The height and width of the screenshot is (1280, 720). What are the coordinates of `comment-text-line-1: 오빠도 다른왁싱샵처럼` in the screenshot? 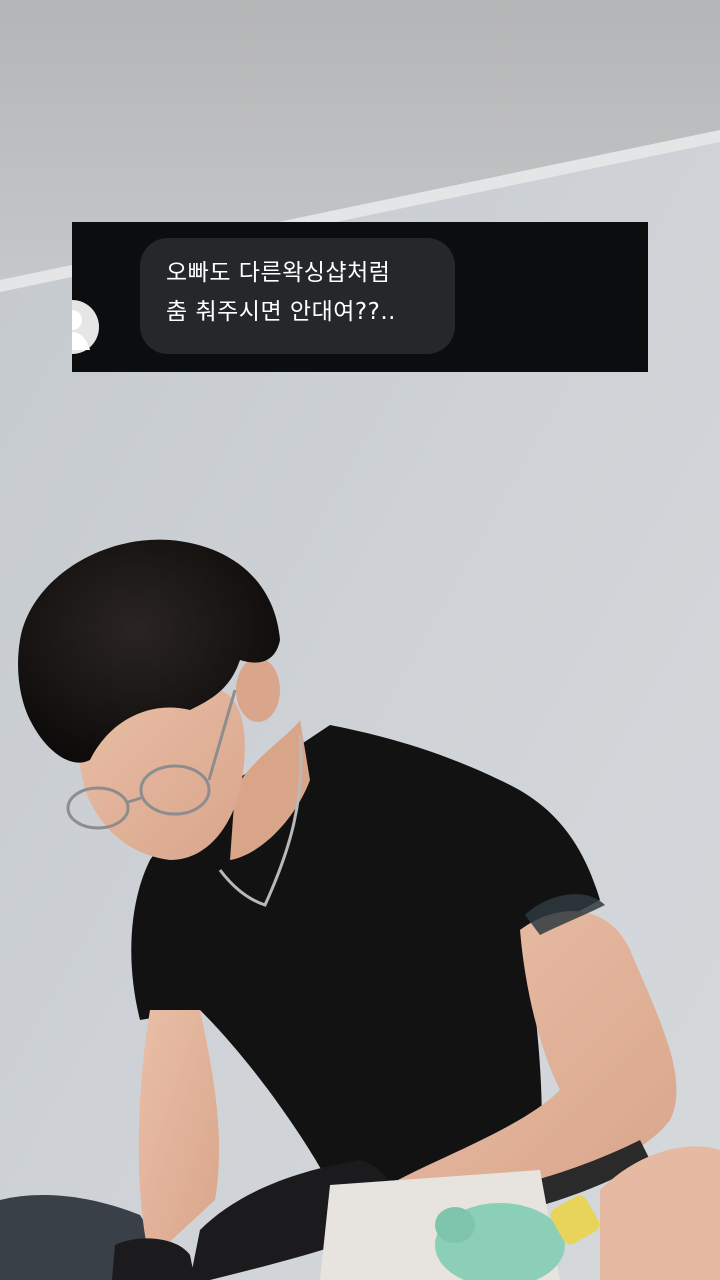 It's located at (278, 273).